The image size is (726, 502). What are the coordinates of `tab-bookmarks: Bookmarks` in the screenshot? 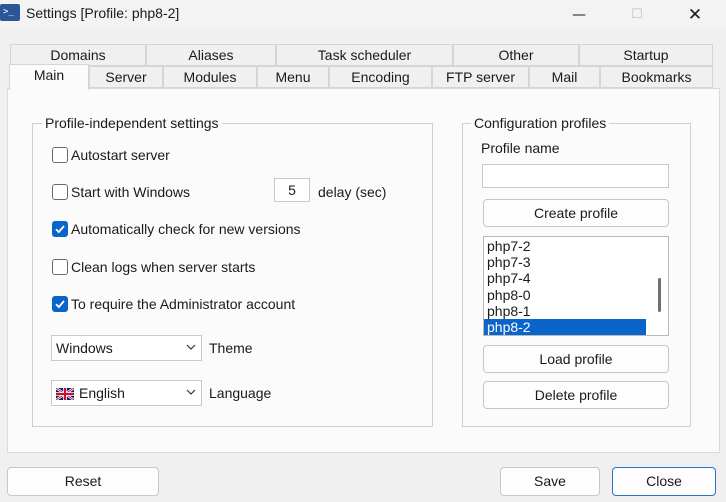 It's located at (656, 77).